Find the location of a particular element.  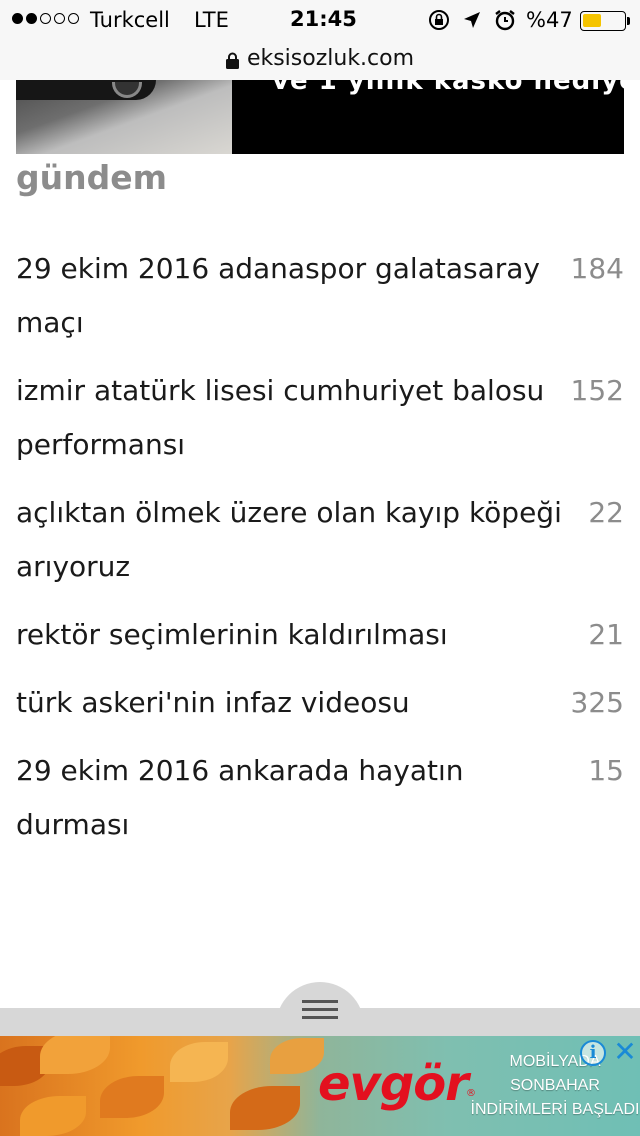

alarm-clock-icon is located at coordinates (505, 20).